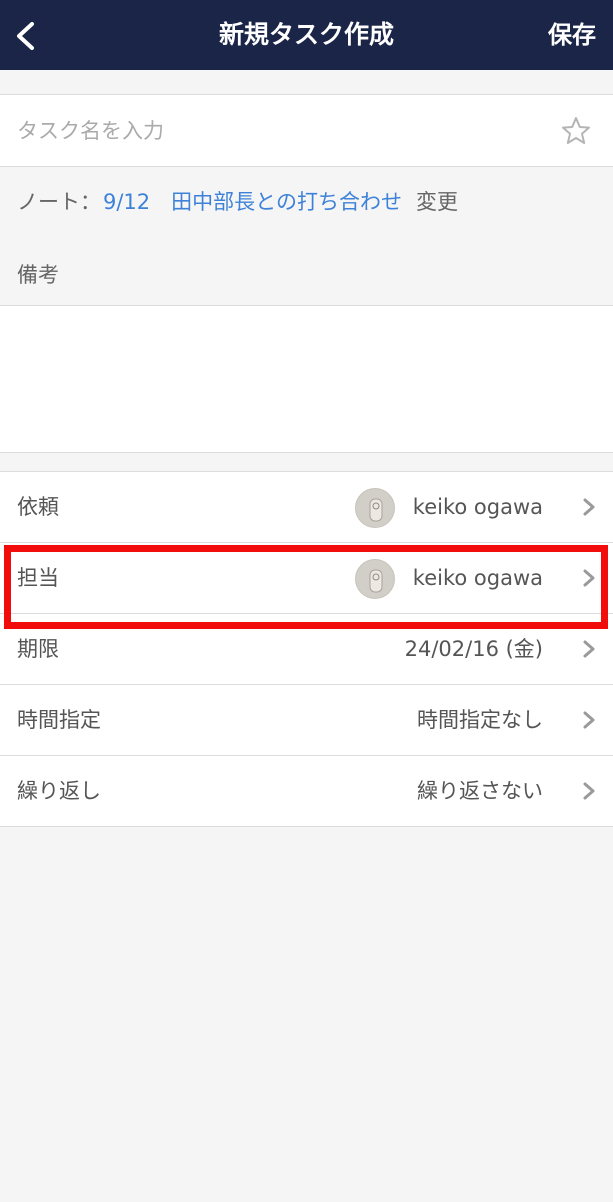 The height and width of the screenshot is (1202, 613). I want to click on due-date-label: 期限, so click(38, 649).